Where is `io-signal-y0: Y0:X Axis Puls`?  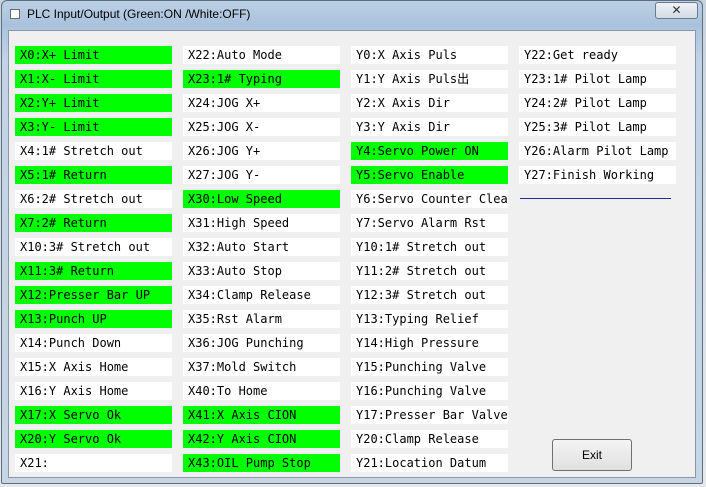
io-signal-y0: Y0:X Axis Puls is located at coordinates (429, 55).